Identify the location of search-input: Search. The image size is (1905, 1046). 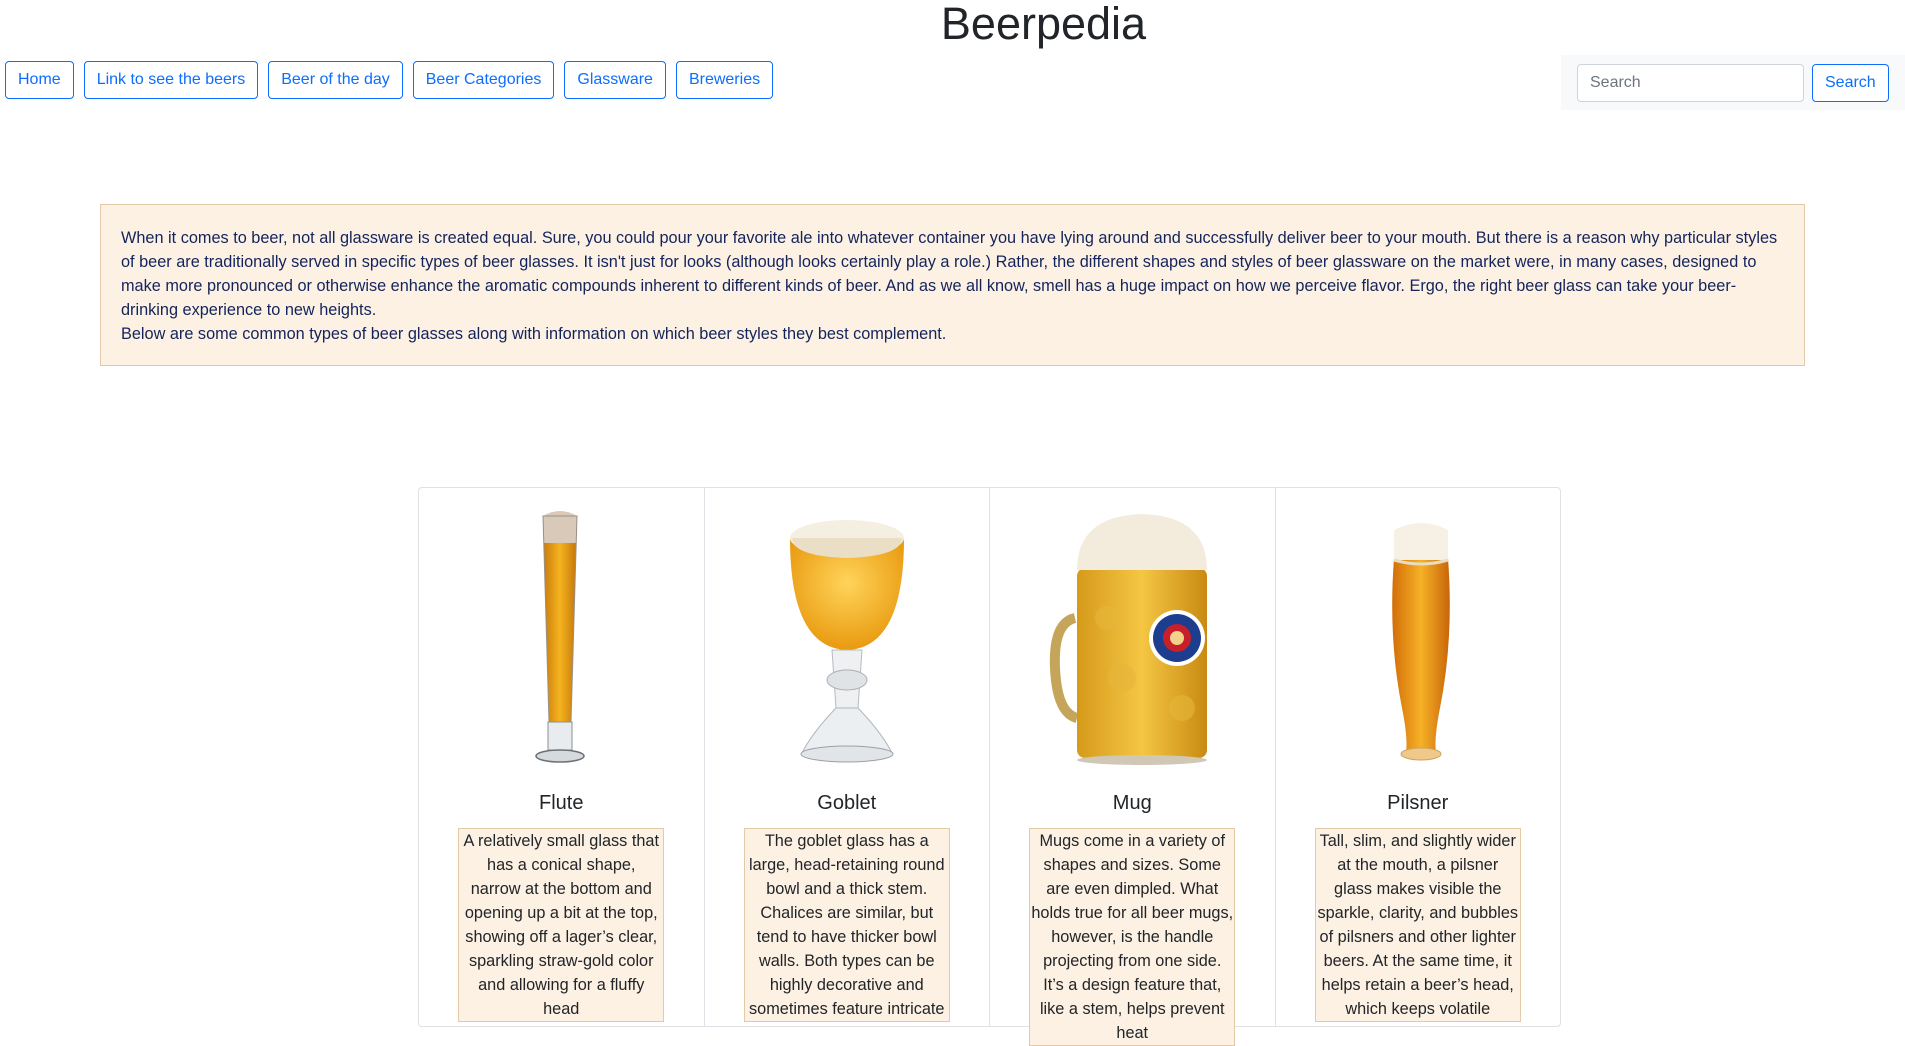
(1690, 82).